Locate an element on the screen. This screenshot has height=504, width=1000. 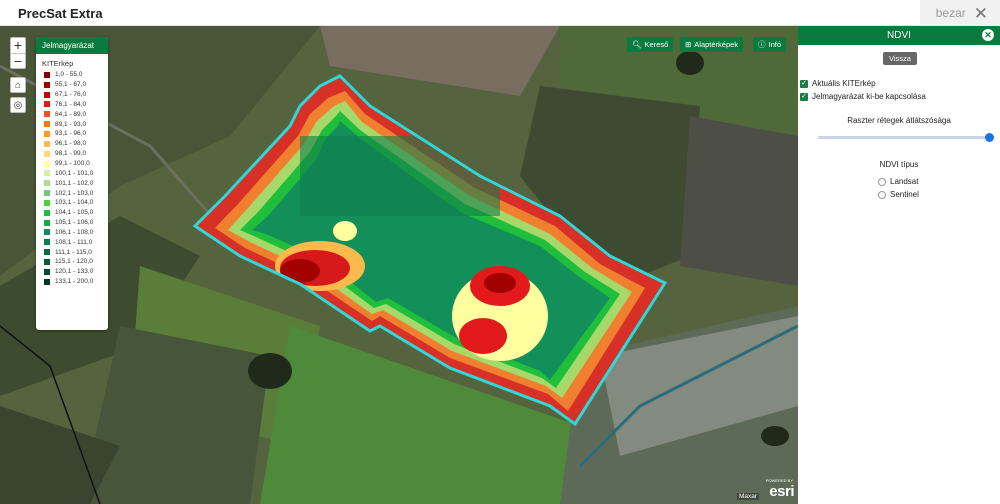
panel-title: NDVI is located at coordinates (899, 35).